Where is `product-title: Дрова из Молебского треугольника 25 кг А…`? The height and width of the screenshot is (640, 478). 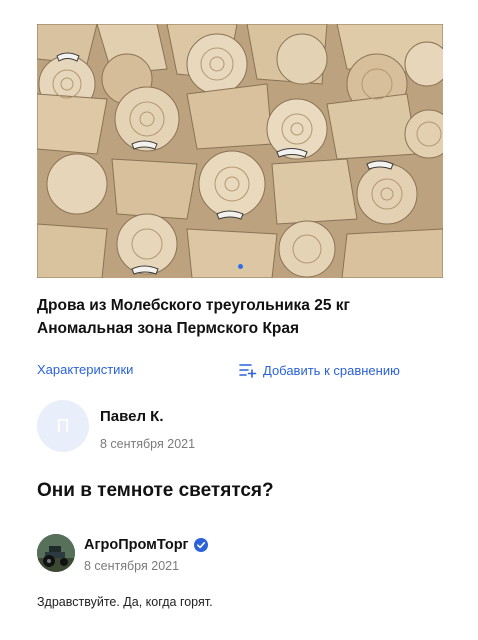 product-title: Дрова из Молебского треугольника 25 кг А… is located at coordinates (242, 317).